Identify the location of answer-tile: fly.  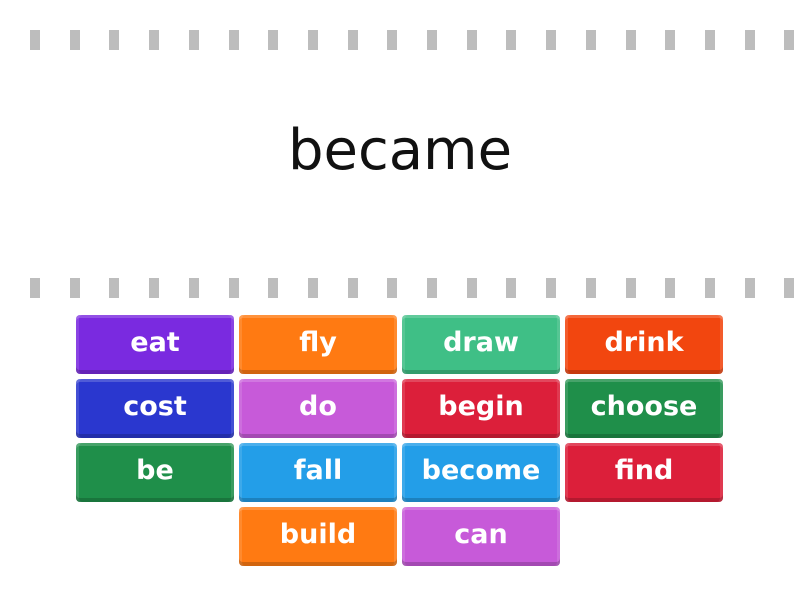
(318, 344).